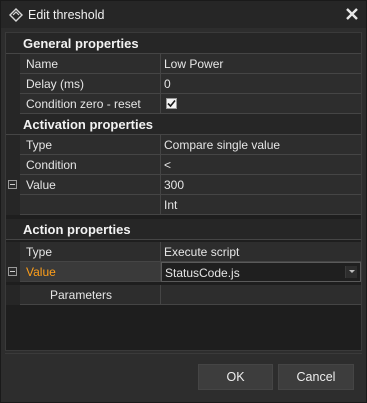 The height and width of the screenshot is (403, 367). I want to click on property-row-condition: Condition <, so click(183, 165).